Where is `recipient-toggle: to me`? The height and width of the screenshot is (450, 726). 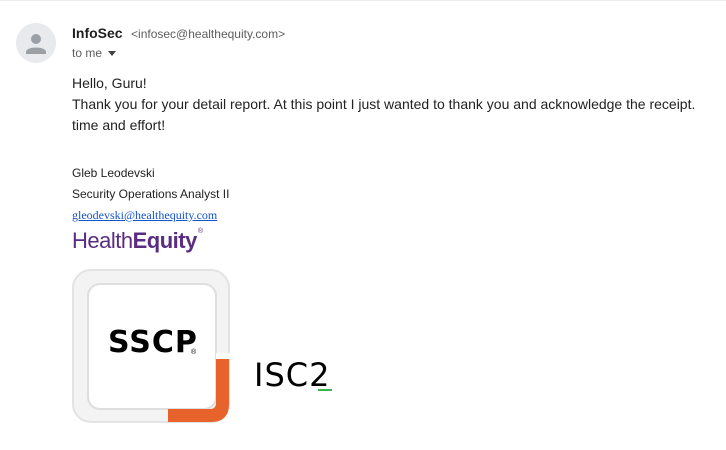 recipient-toggle: to me is located at coordinates (94, 53).